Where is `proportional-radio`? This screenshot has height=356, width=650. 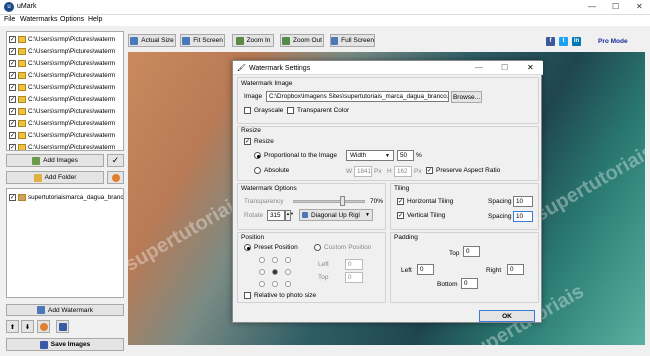
proportional-radio is located at coordinates (257, 155).